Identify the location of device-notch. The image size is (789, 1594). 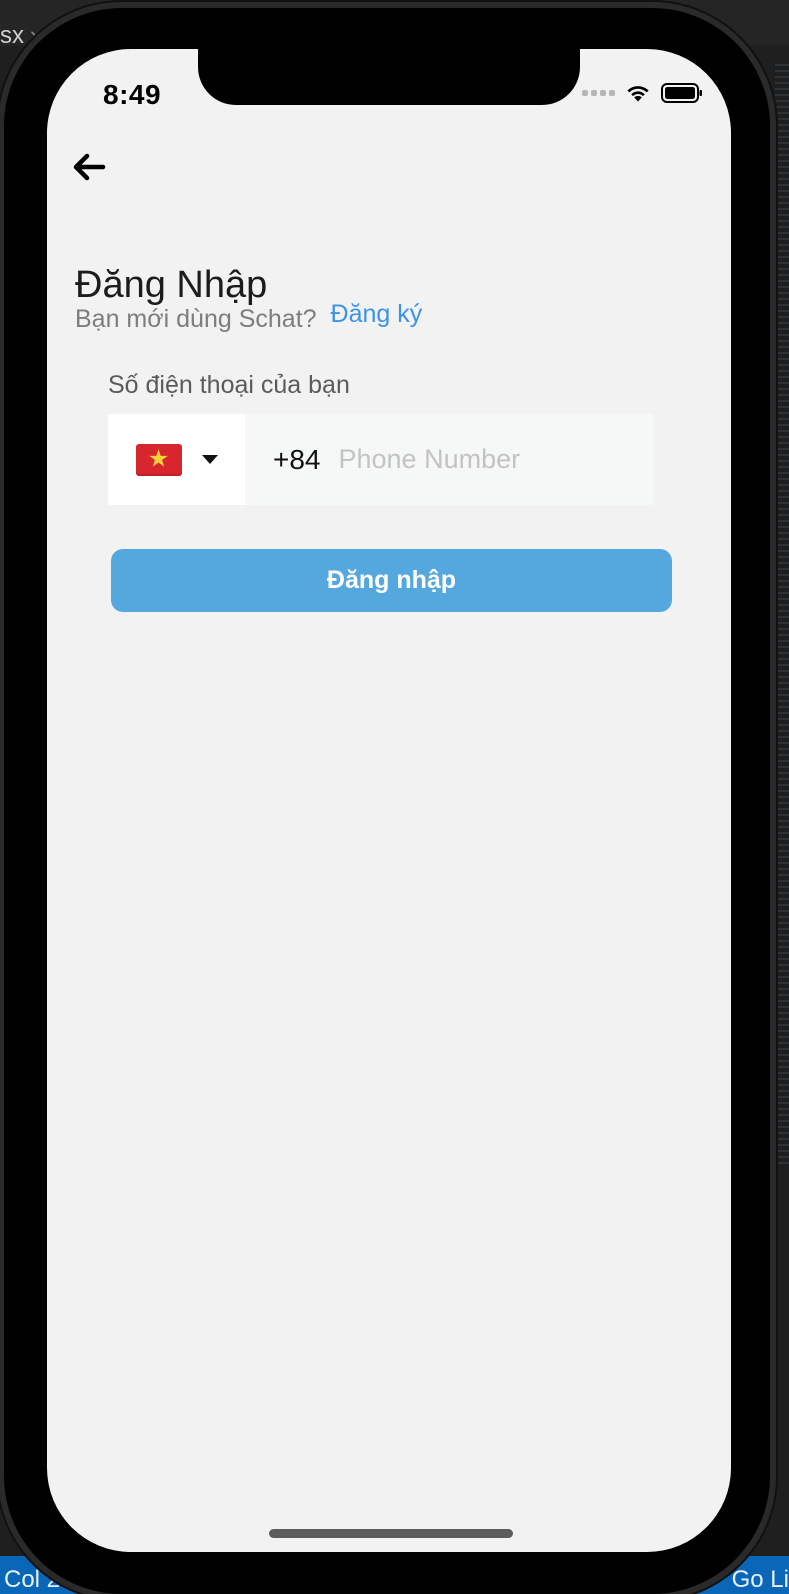
(389, 77).